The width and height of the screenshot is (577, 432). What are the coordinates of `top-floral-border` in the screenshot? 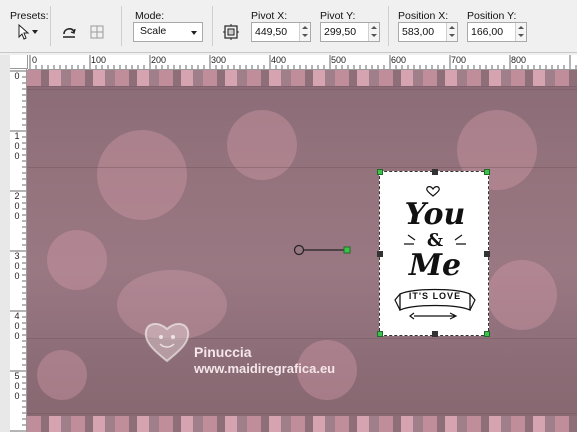 It's located at (302, 78).